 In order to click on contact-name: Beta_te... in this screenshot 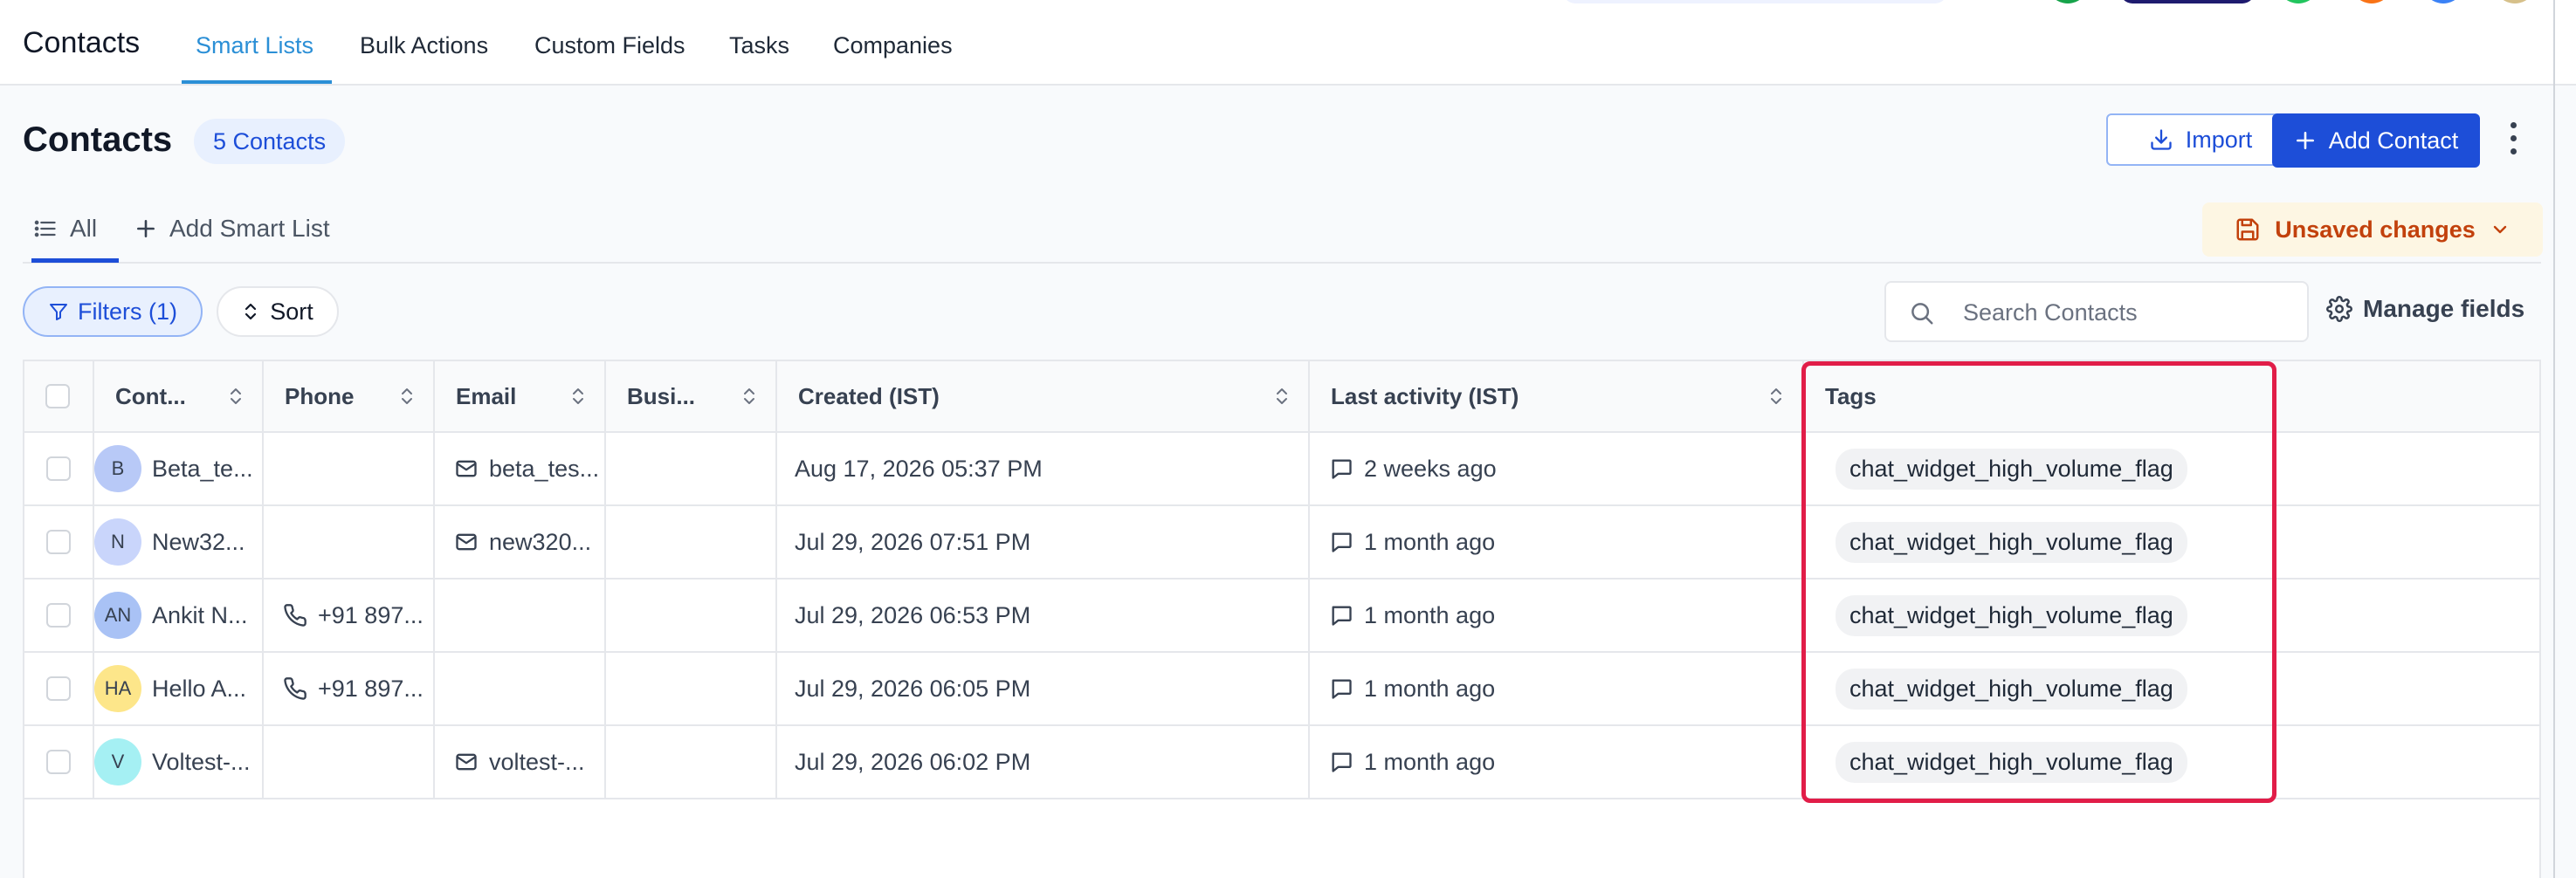, I will do `click(202, 469)`.